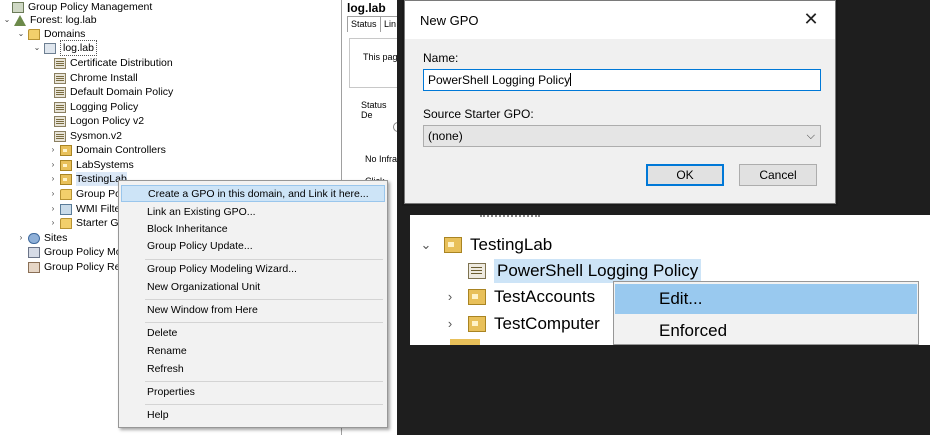 This screenshot has height=435, width=930. What do you see at coordinates (766, 330) in the screenshot?
I see `menu-enforced: Enforced` at bounding box center [766, 330].